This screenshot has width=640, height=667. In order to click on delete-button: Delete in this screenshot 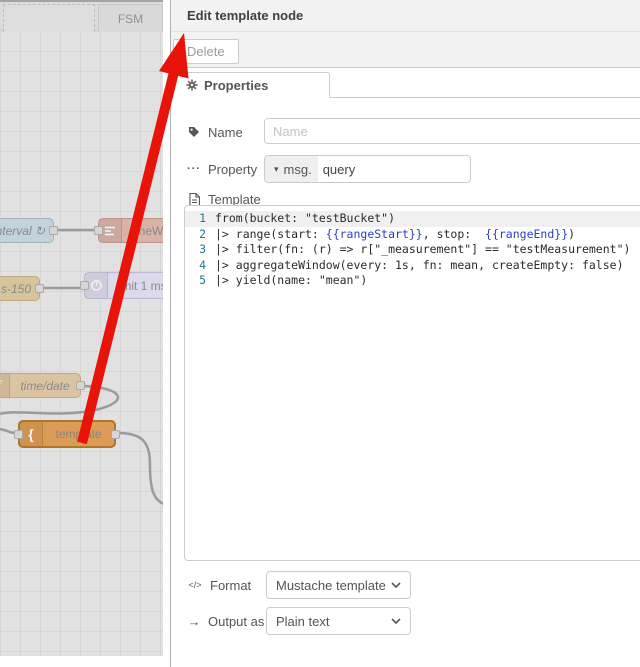, I will do `click(206, 51)`.